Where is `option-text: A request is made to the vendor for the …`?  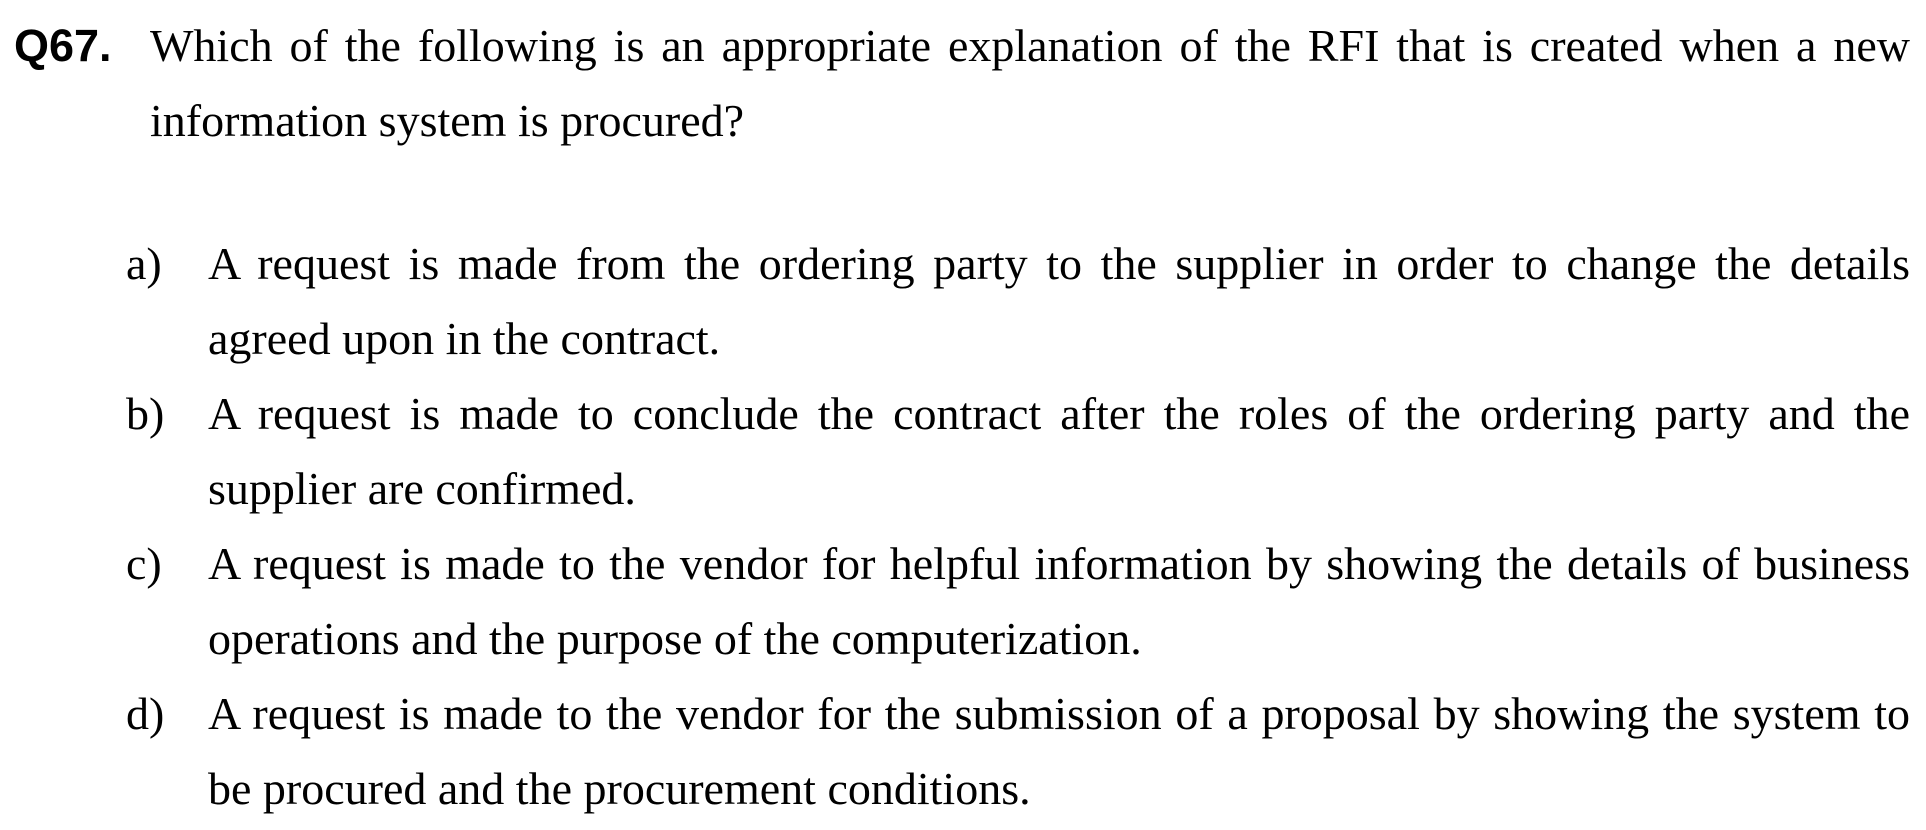
option-text: A request is made to the vendor for the … is located at coordinates (1059, 751).